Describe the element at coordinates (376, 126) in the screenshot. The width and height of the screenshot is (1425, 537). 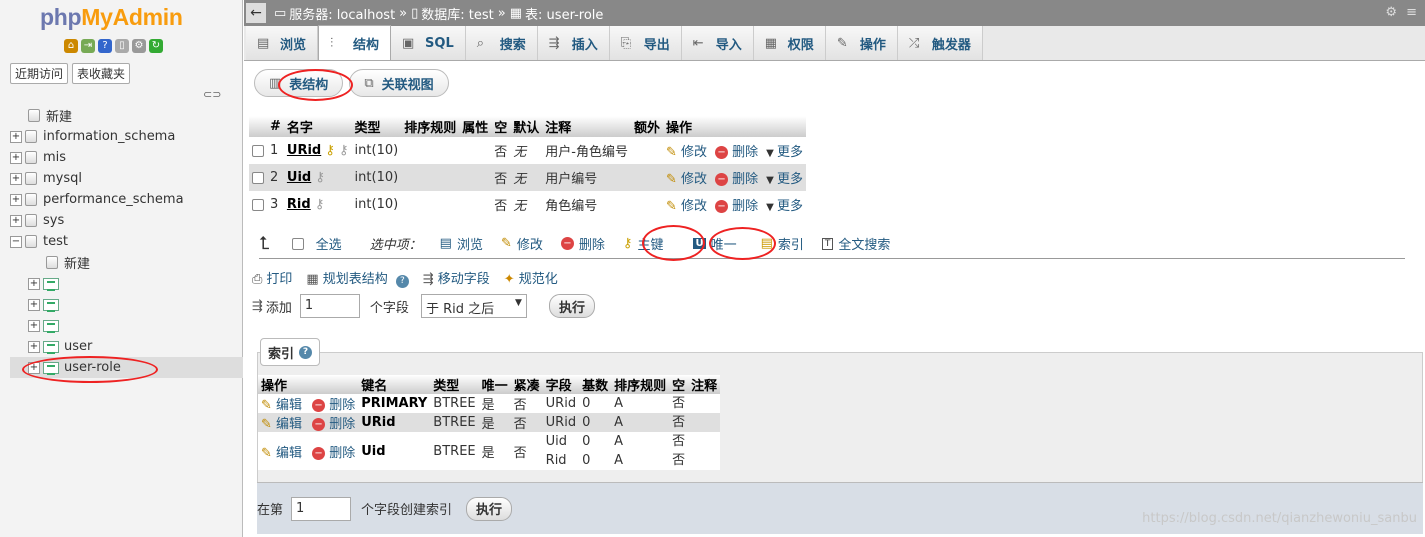
I see `column-header: 类型` at that location.